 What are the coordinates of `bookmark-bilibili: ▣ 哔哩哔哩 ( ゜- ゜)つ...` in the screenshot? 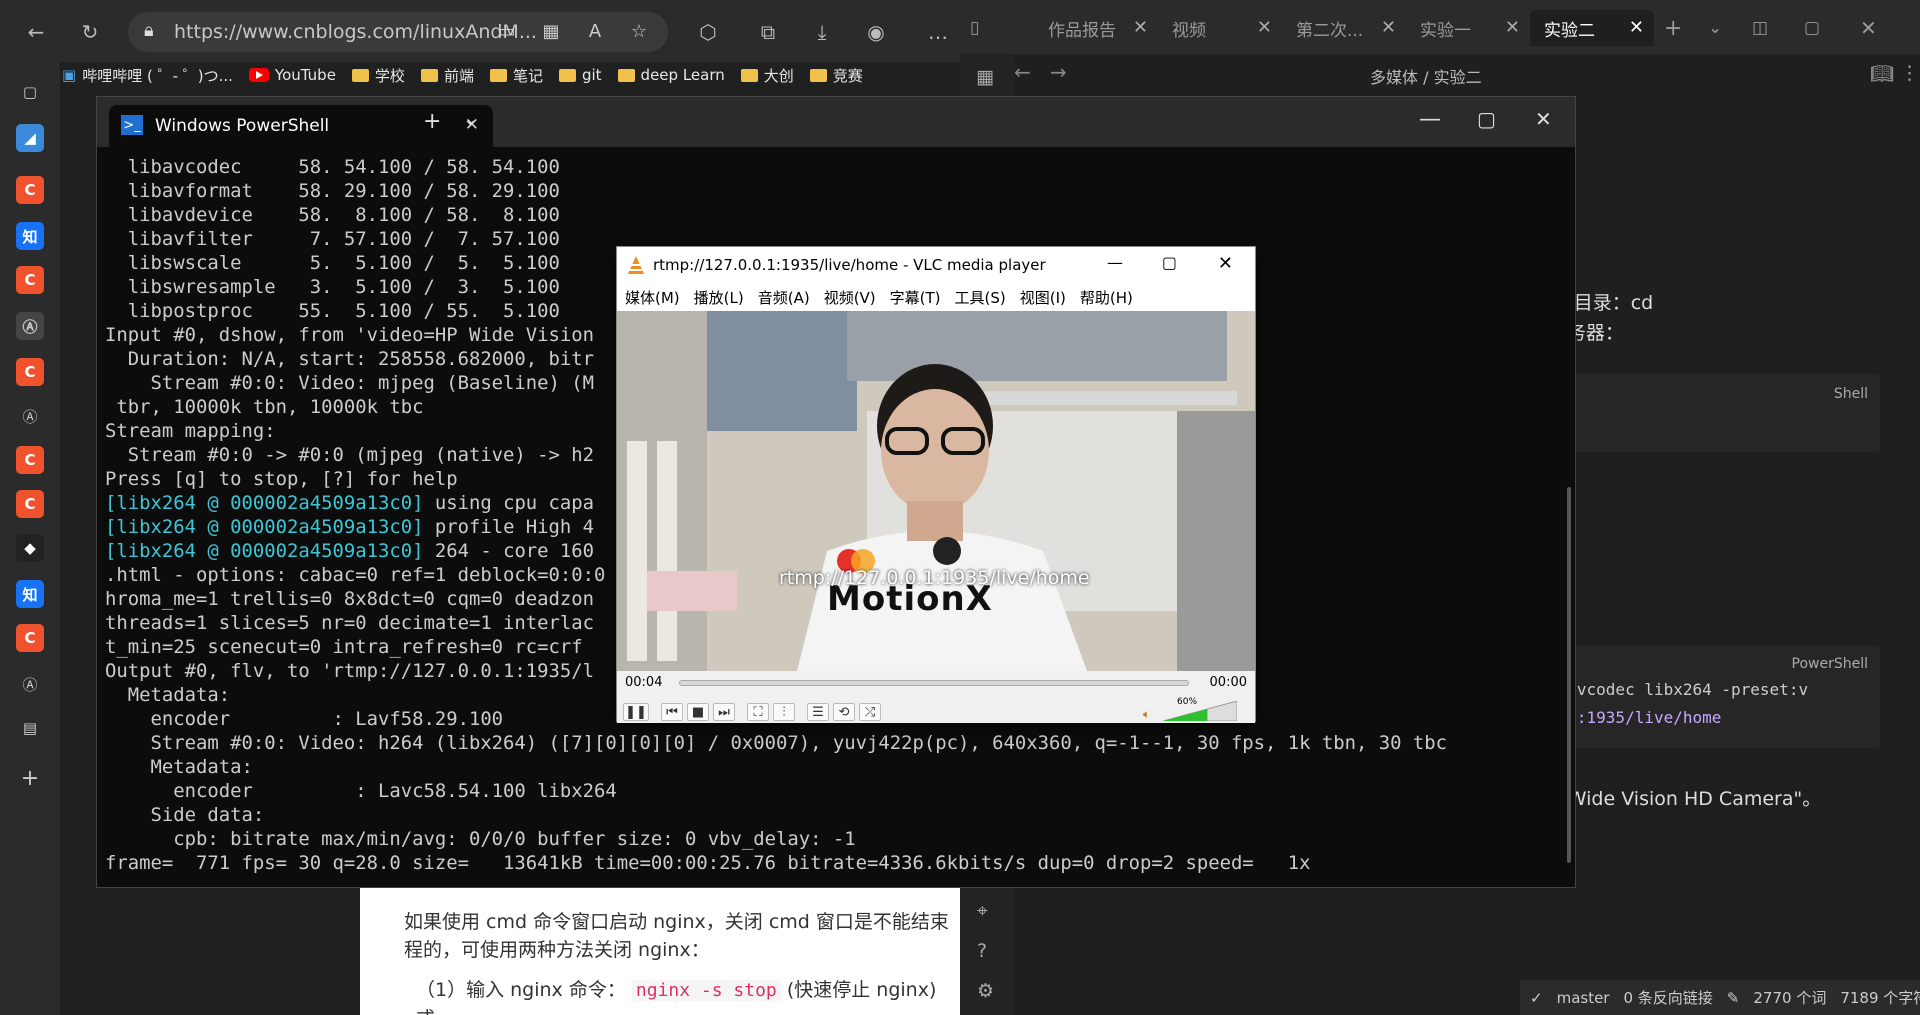 It's located at (147, 75).